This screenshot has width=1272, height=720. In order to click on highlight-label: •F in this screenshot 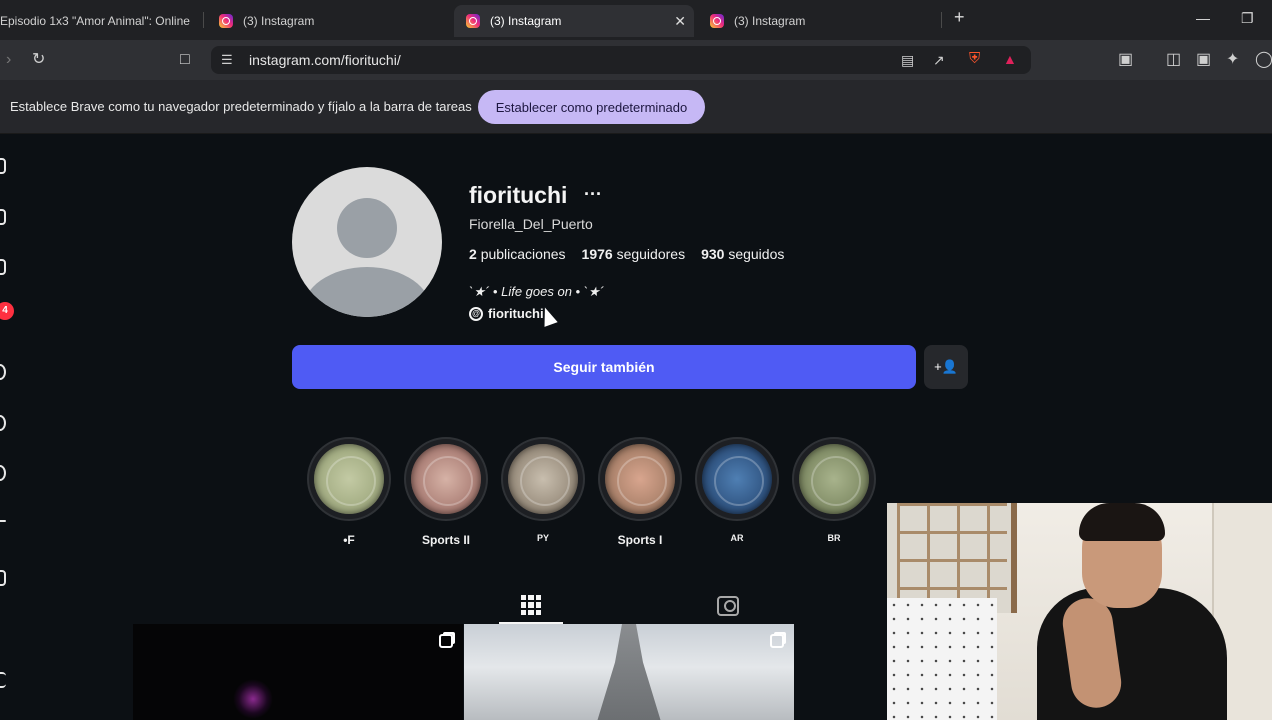, I will do `click(349, 540)`.